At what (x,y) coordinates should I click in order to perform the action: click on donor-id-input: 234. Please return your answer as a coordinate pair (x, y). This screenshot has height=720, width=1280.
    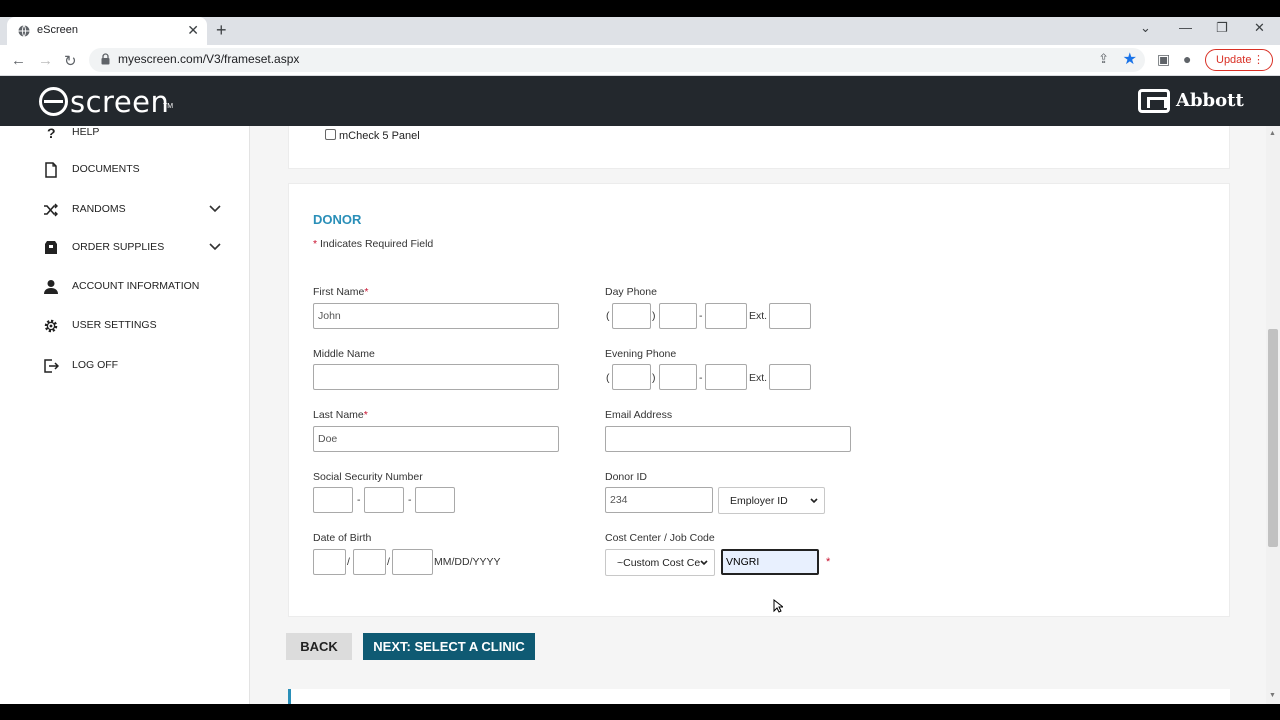
    Looking at the image, I should click on (659, 500).